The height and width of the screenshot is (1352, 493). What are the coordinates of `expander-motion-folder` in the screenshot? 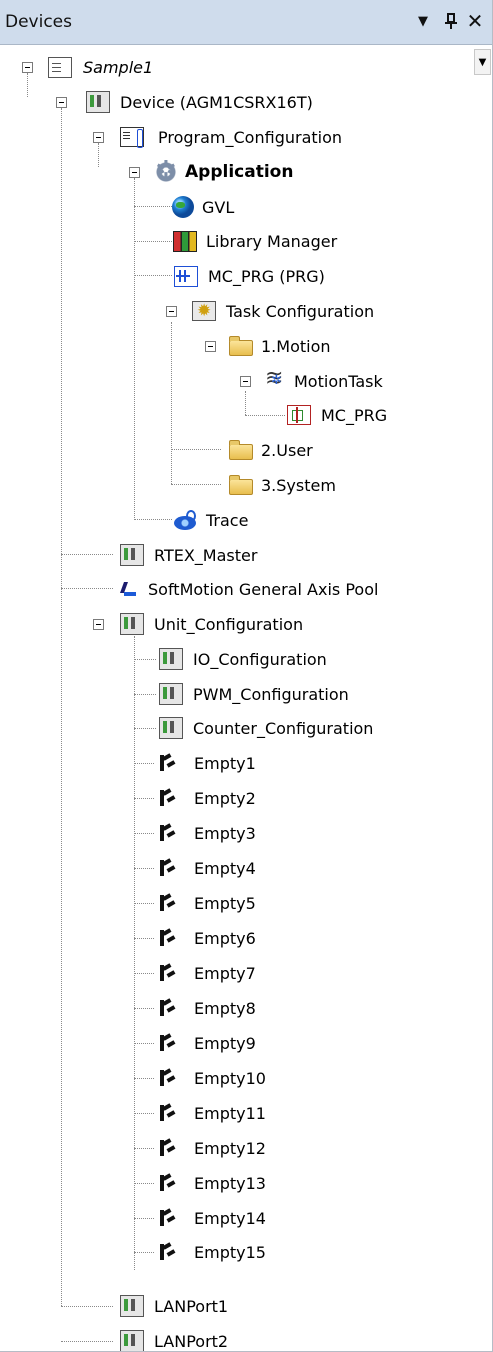 It's located at (210, 346).